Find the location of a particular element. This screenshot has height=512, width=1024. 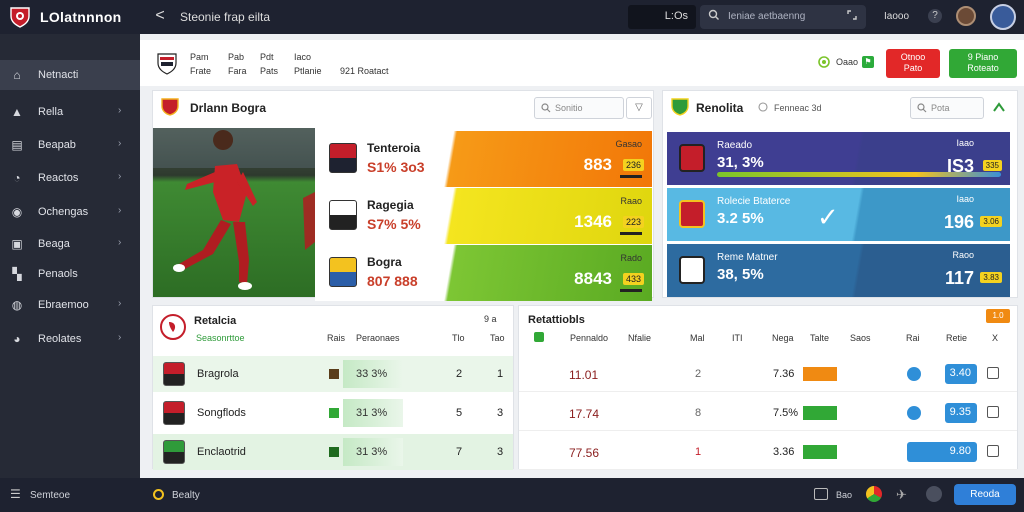

odds-row: Raeado 31, 3% Iaao IS3 335 is located at coordinates (838, 158).